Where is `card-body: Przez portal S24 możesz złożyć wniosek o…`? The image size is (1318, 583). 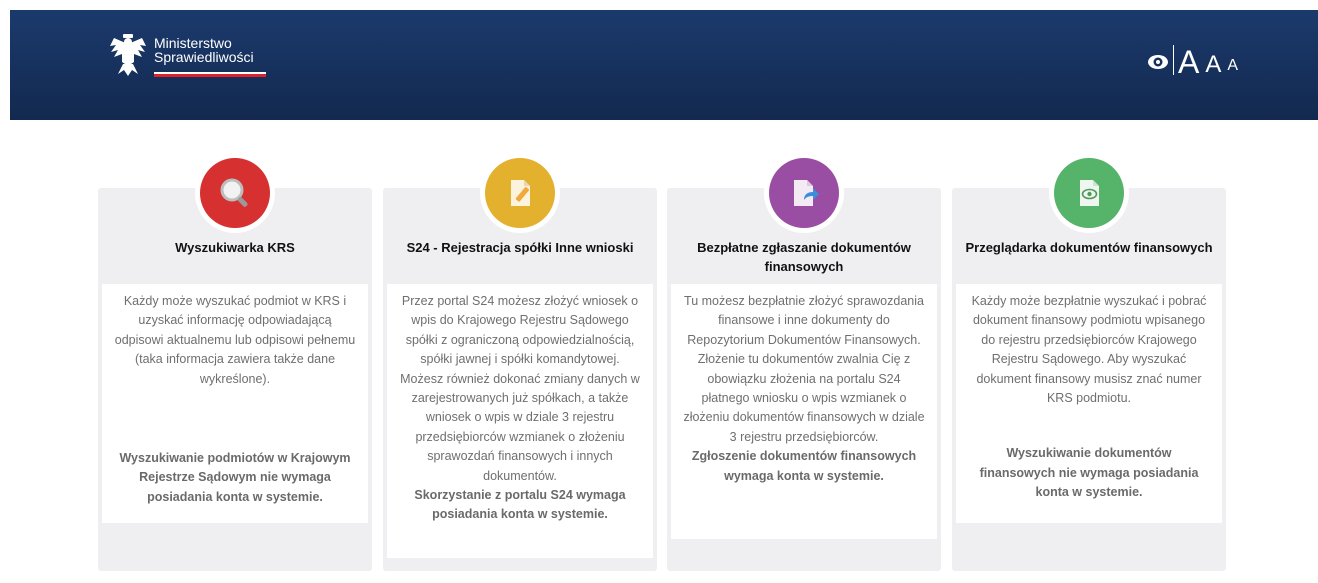 card-body: Przez portal S24 możesz złożyć wniosek o… is located at coordinates (520, 421).